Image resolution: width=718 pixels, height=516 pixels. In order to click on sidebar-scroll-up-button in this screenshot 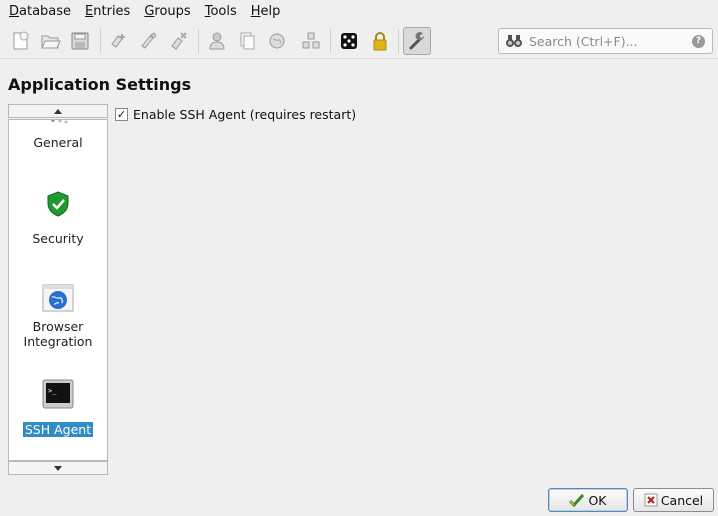, I will do `click(58, 111)`.